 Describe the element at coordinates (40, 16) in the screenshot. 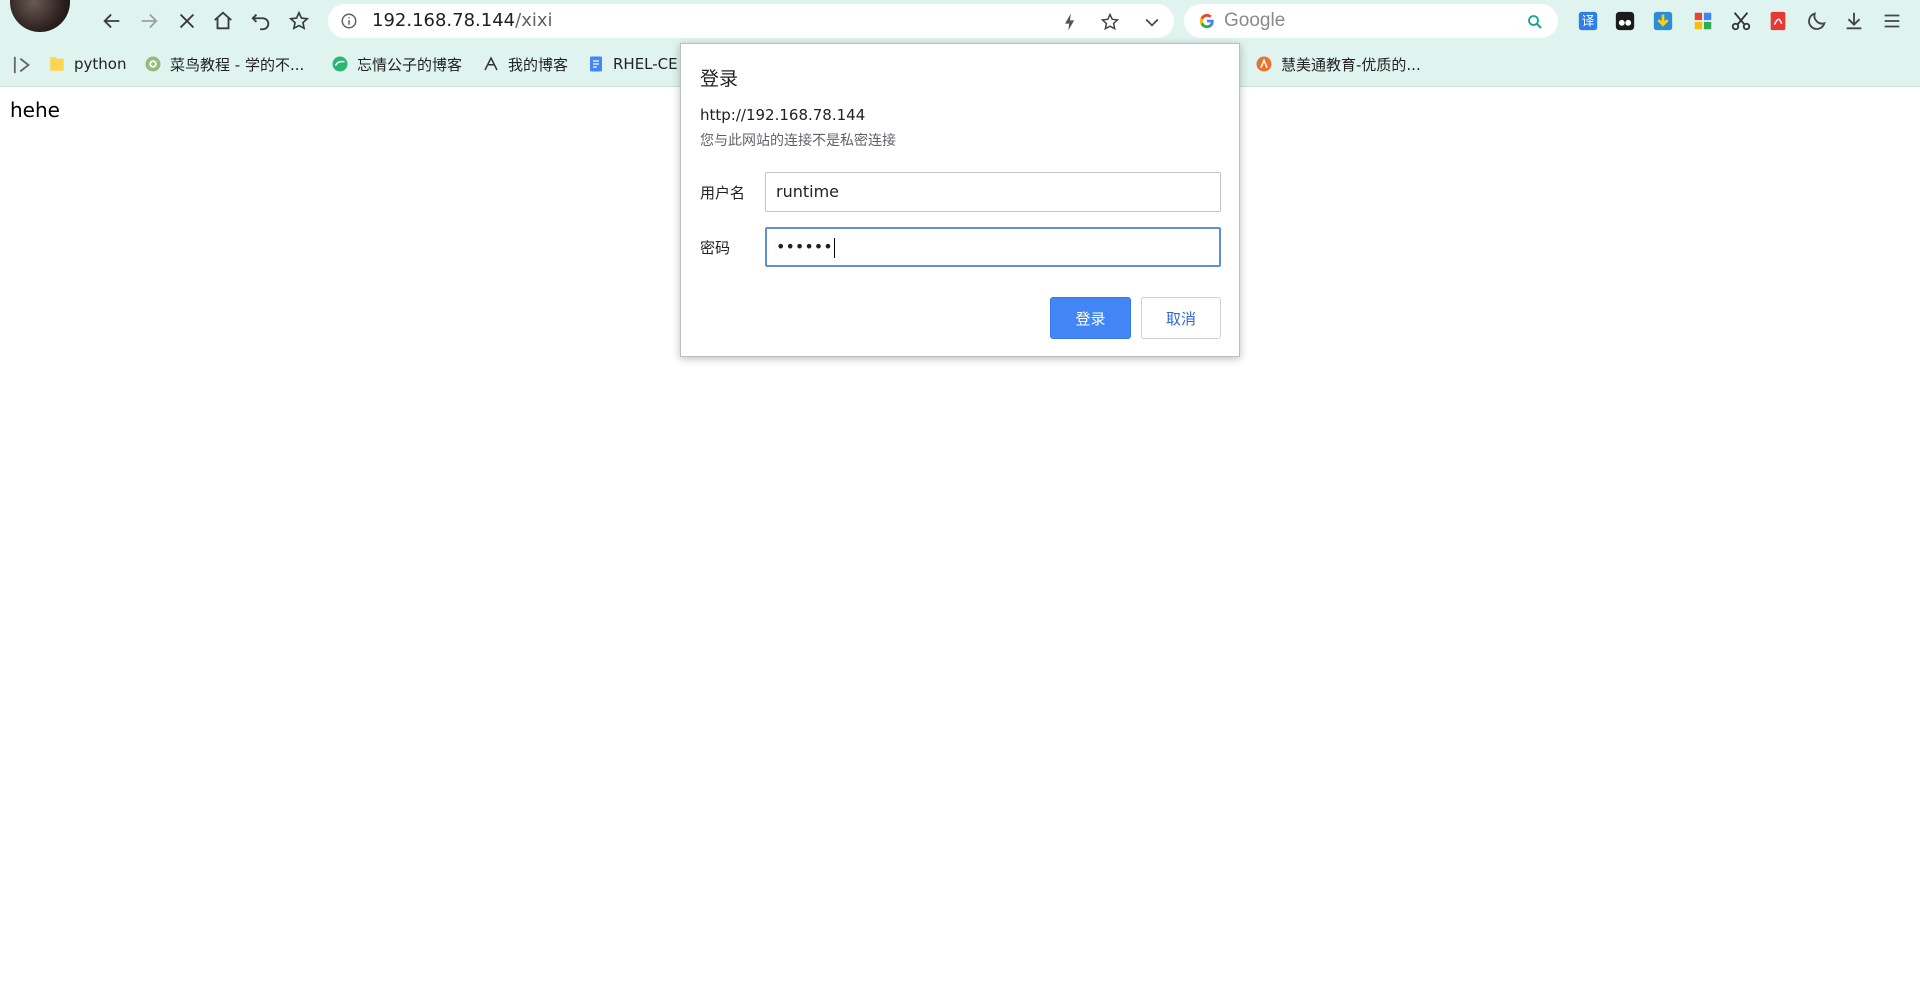

I see `profile-avatar` at that location.